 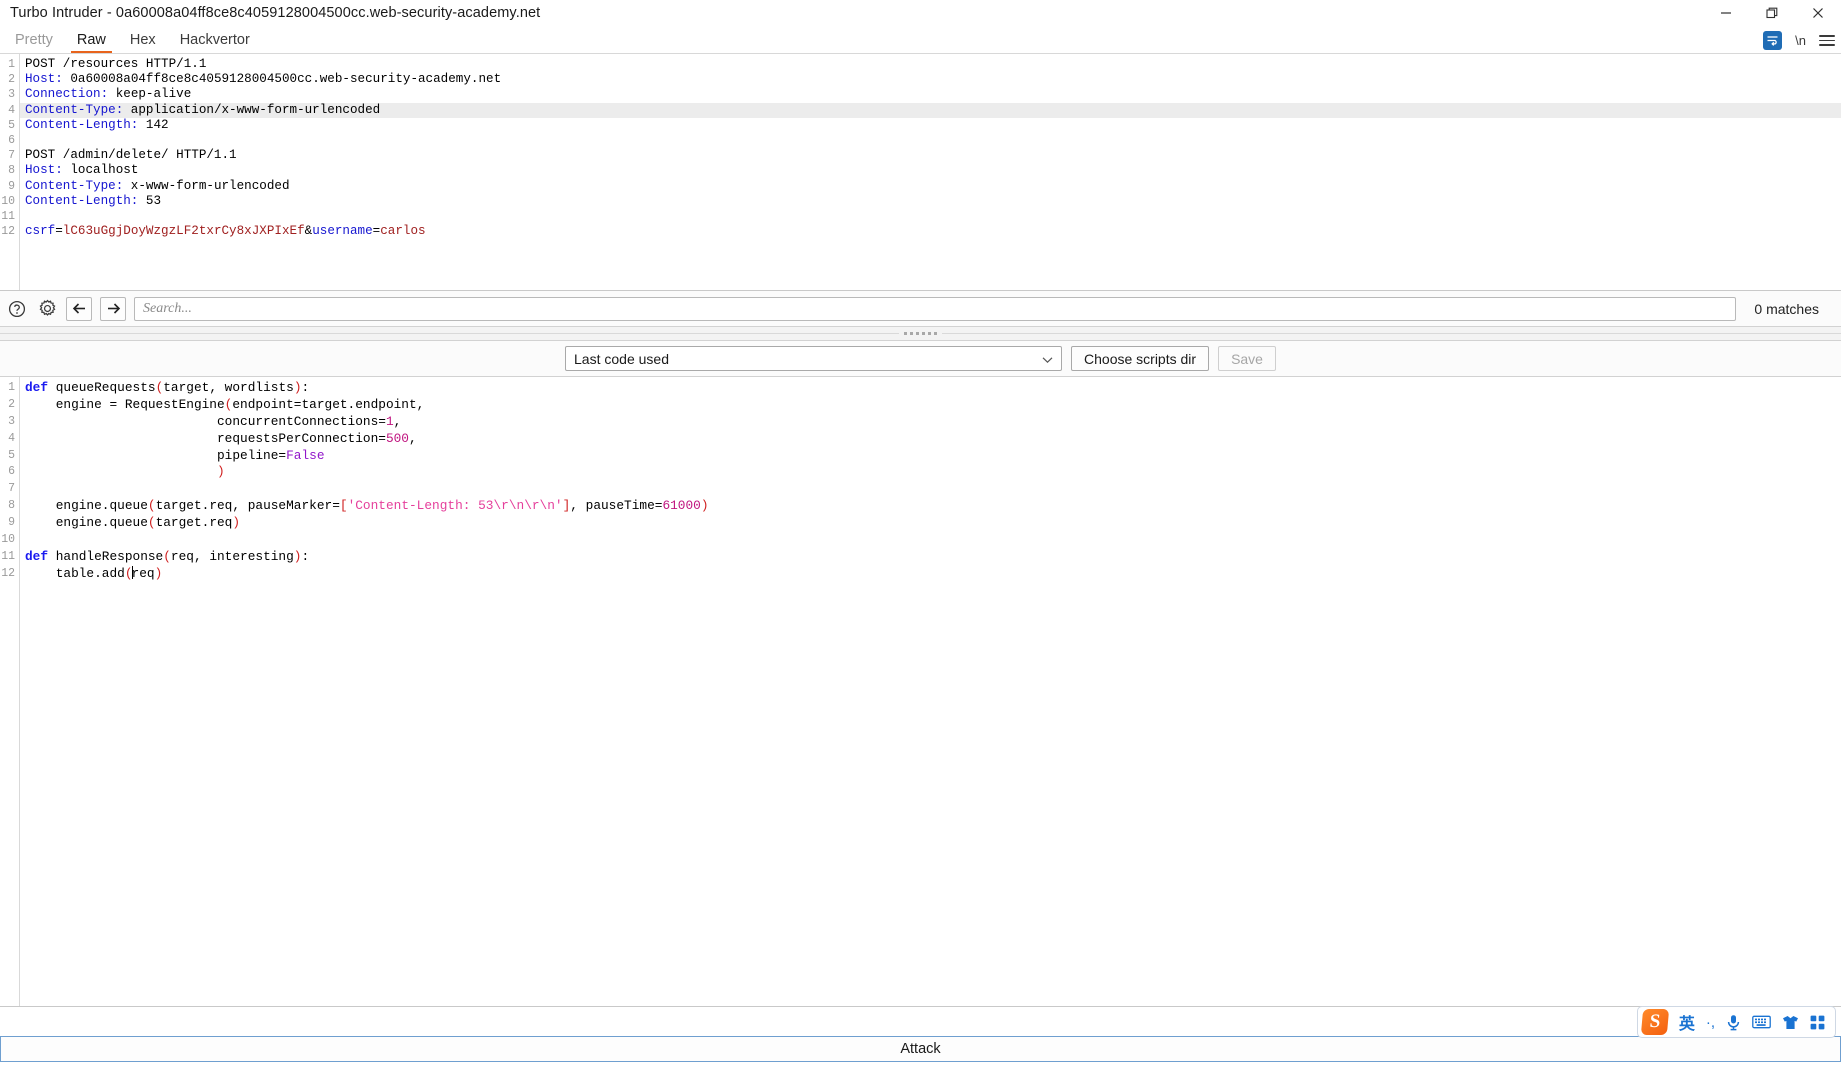 What do you see at coordinates (930, 422) in the screenshot?
I see `code-line: concurrentConnections=1,` at bounding box center [930, 422].